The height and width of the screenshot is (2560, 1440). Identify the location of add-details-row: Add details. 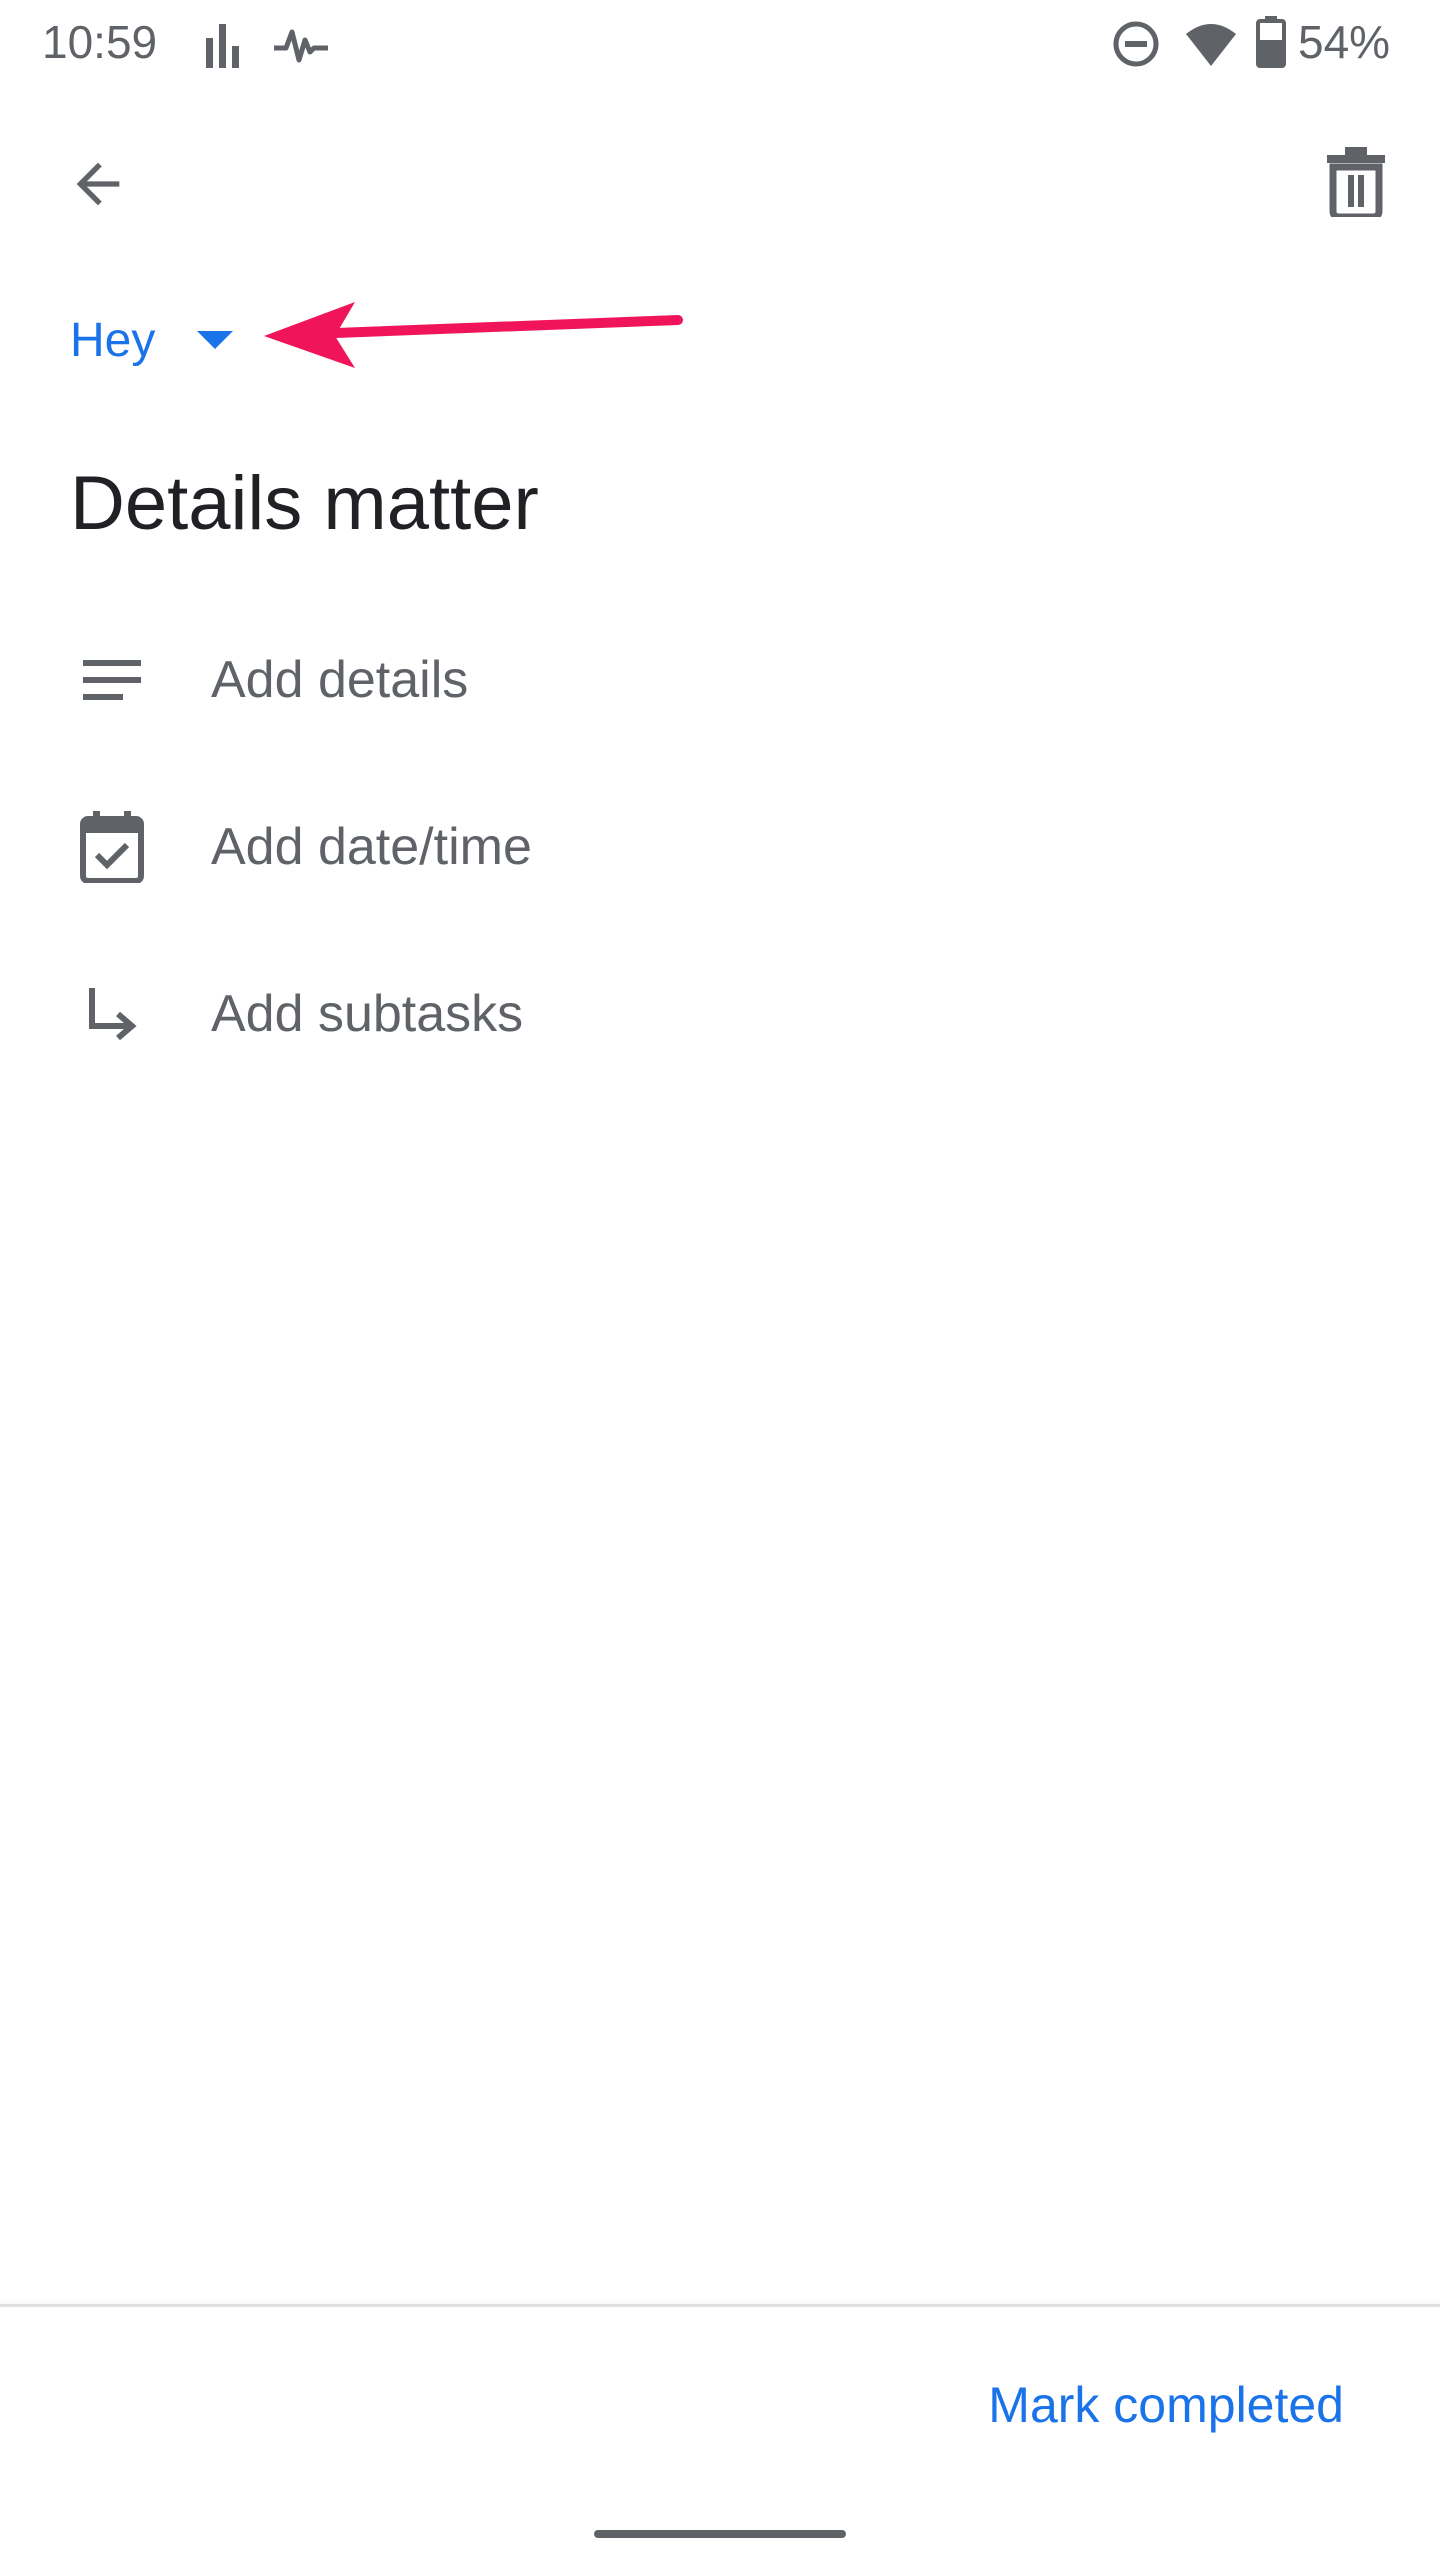
(720, 680).